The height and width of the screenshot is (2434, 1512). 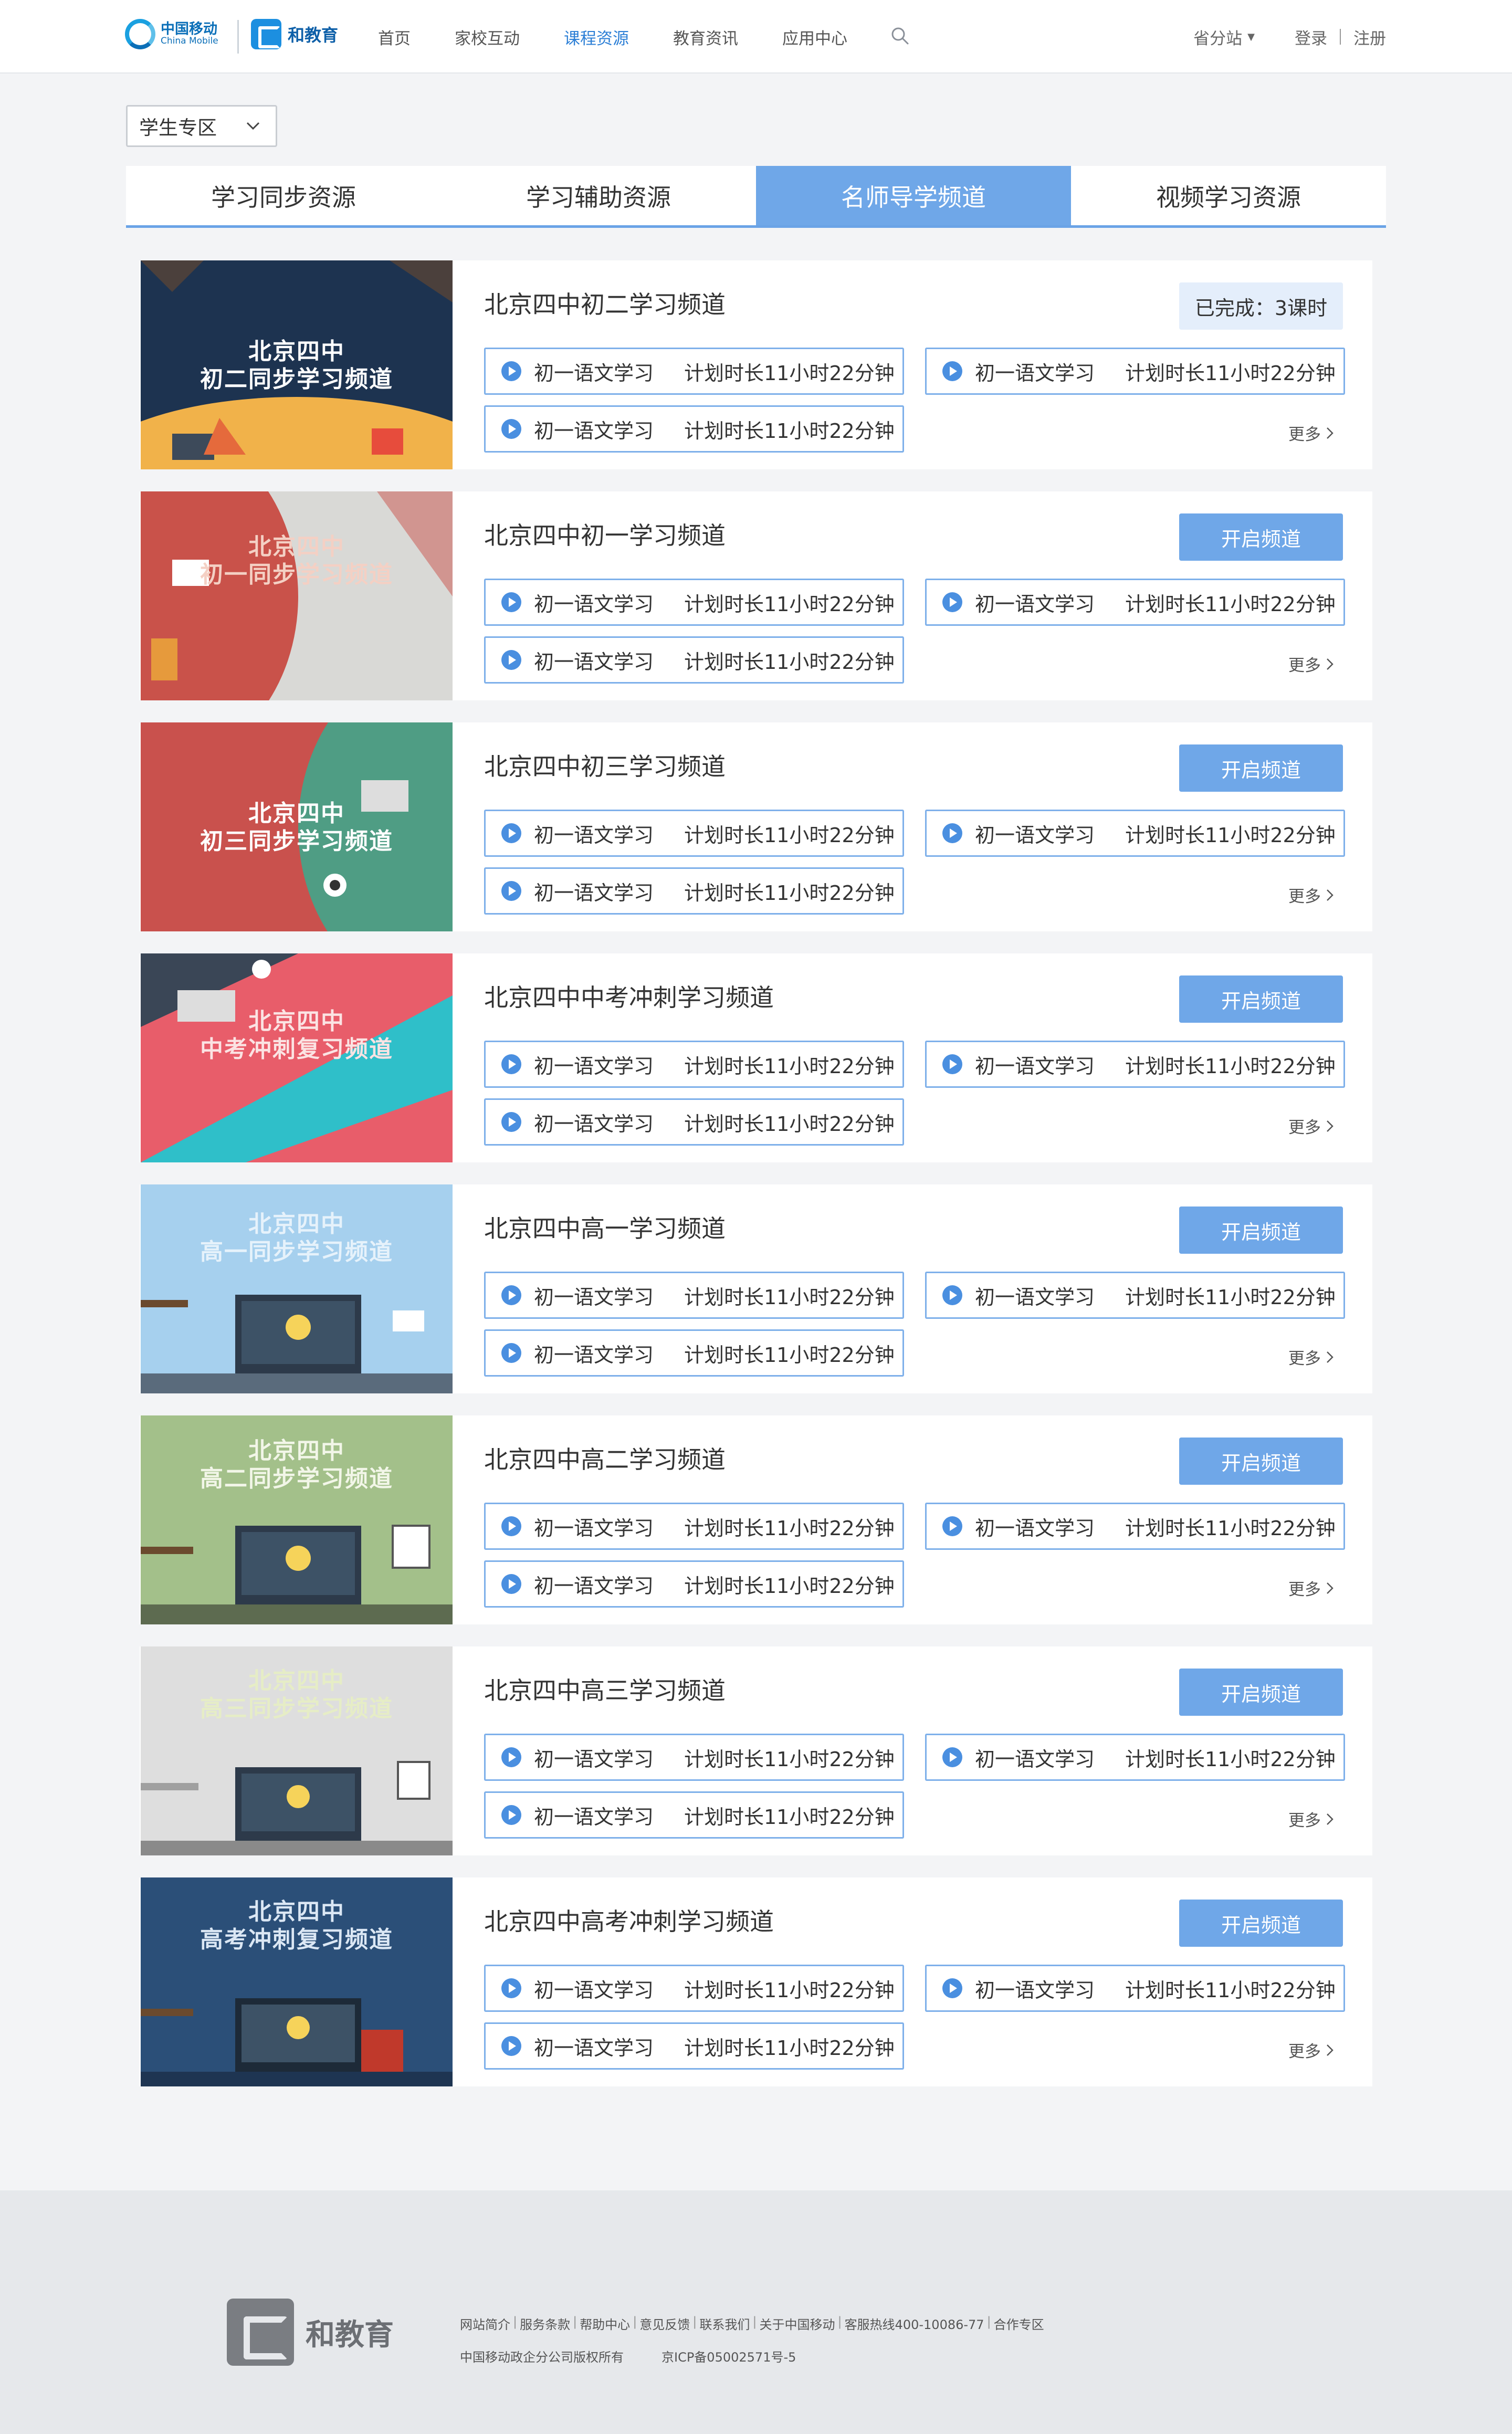 I want to click on footer-link-partners: 合作专区, so click(x=1019, y=2323).